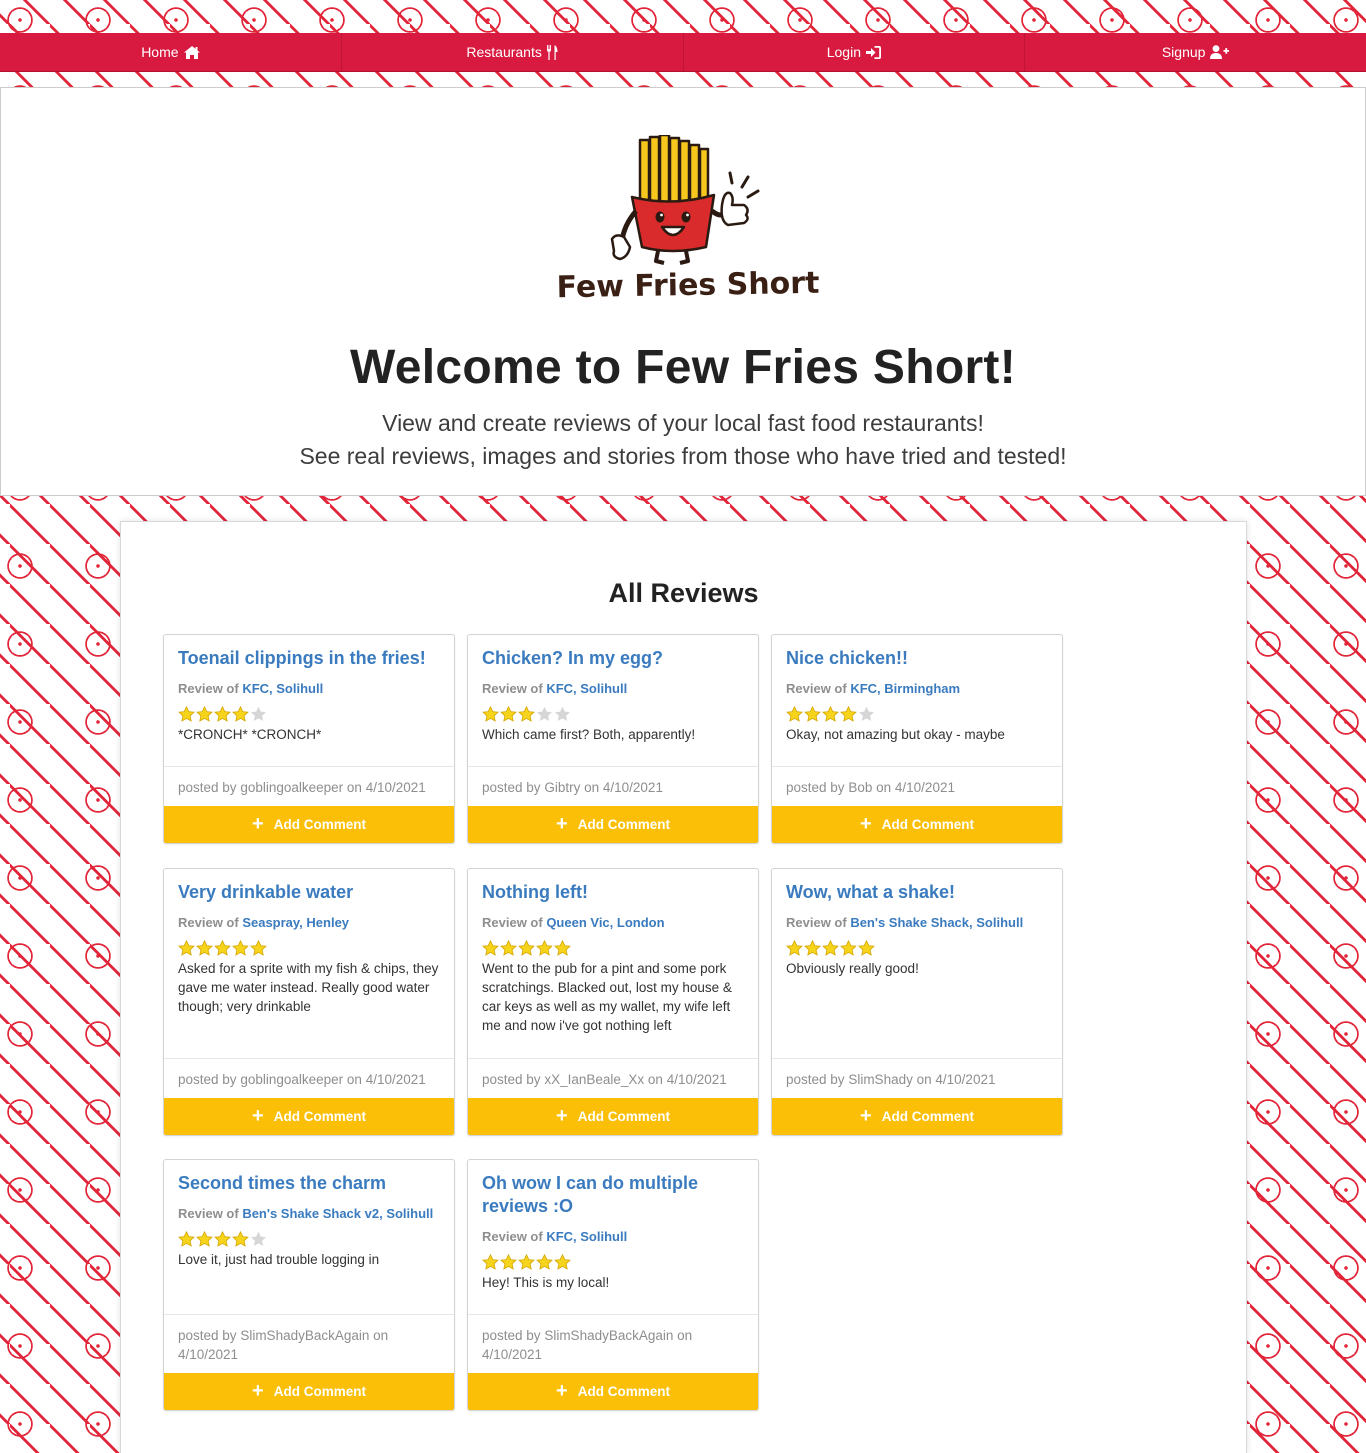 The width and height of the screenshot is (1366, 1453). I want to click on posted-by-line: posted by xX_IanBeale_Xx on 4/10/2021, so click(614, 1079).